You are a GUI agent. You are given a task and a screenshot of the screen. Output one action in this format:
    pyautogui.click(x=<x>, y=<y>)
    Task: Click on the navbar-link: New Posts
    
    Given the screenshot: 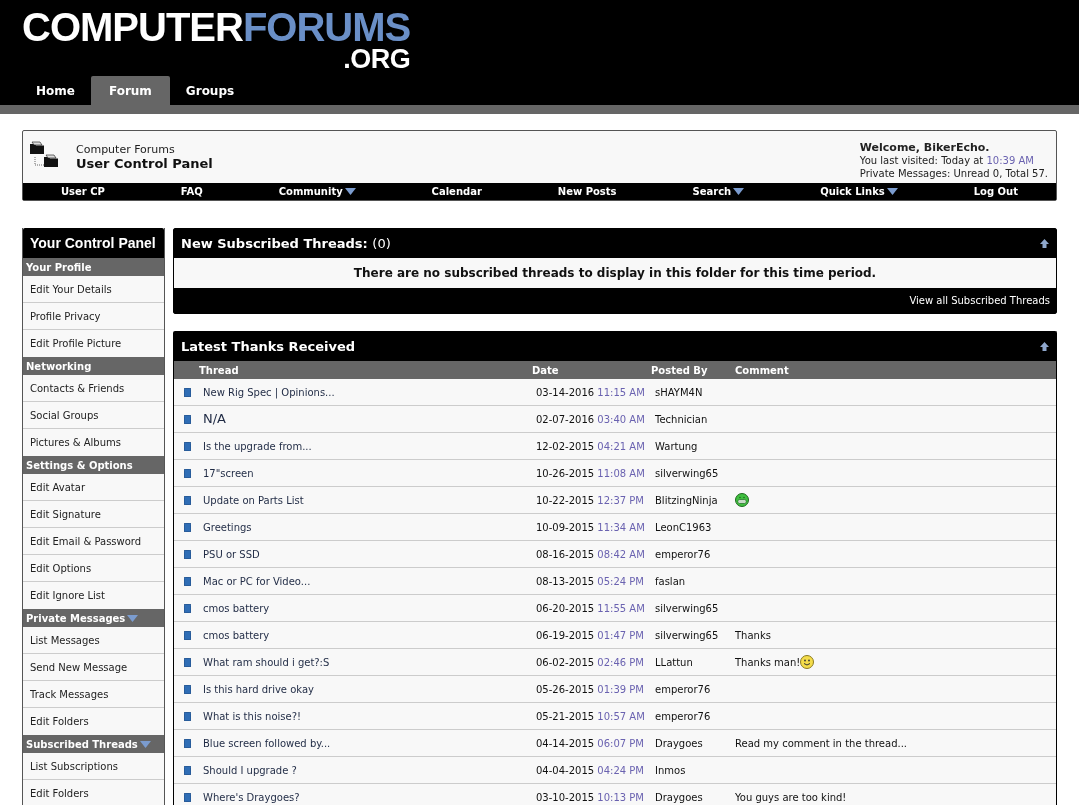 What is the action you would take?
    pyautogui.click(x=587, y=191)
    